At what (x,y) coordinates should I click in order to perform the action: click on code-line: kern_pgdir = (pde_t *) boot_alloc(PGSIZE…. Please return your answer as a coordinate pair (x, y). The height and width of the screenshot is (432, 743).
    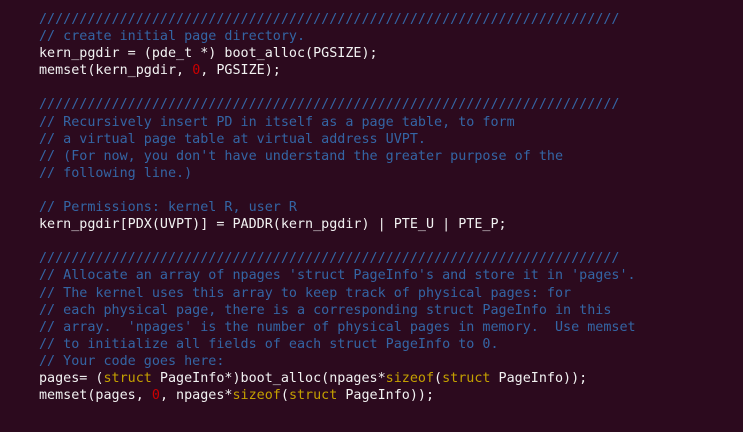
    Looking at the image, I should click on (391, 53).